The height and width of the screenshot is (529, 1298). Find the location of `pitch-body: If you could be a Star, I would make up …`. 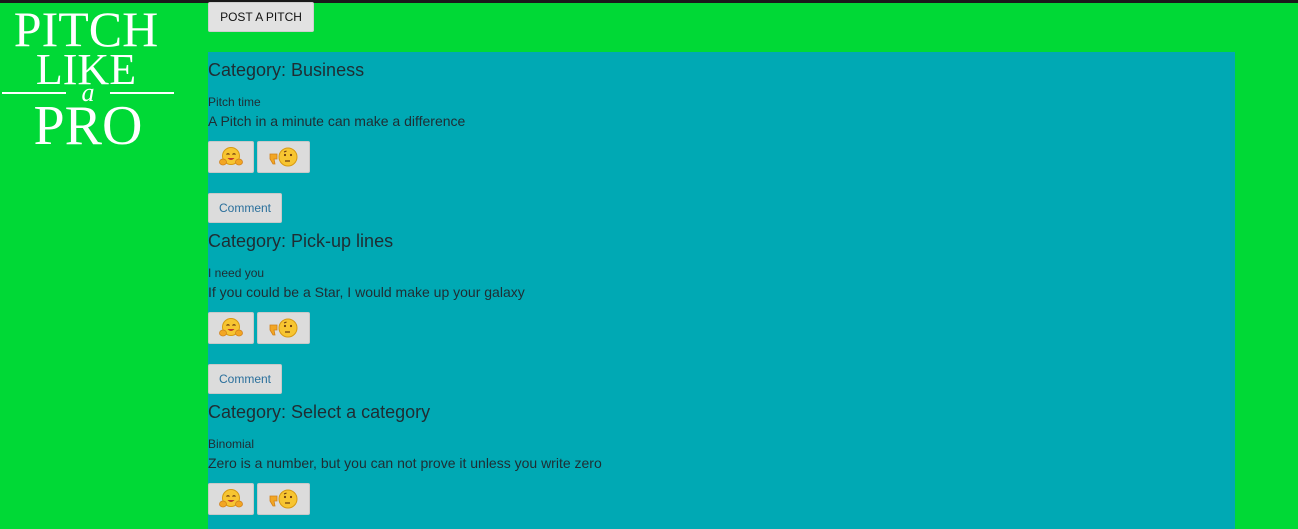

pitch-body: If you could be a Star, I would make up … is located at coordinates (366, 292).